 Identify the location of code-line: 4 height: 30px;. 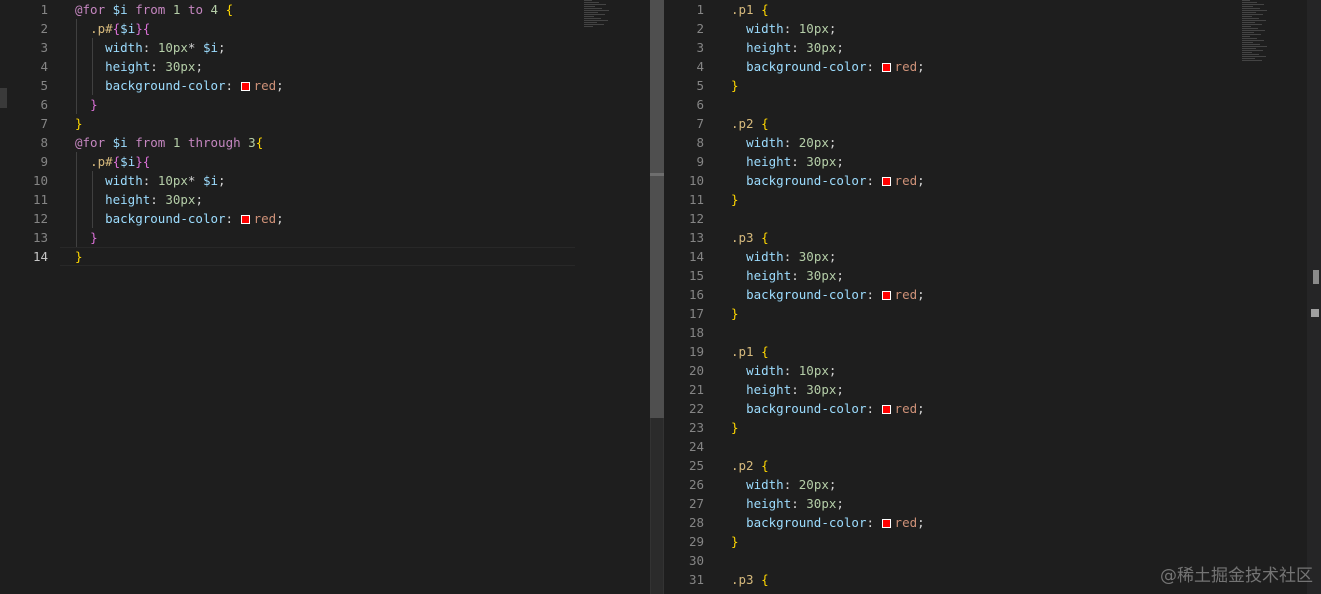
(280, 66).